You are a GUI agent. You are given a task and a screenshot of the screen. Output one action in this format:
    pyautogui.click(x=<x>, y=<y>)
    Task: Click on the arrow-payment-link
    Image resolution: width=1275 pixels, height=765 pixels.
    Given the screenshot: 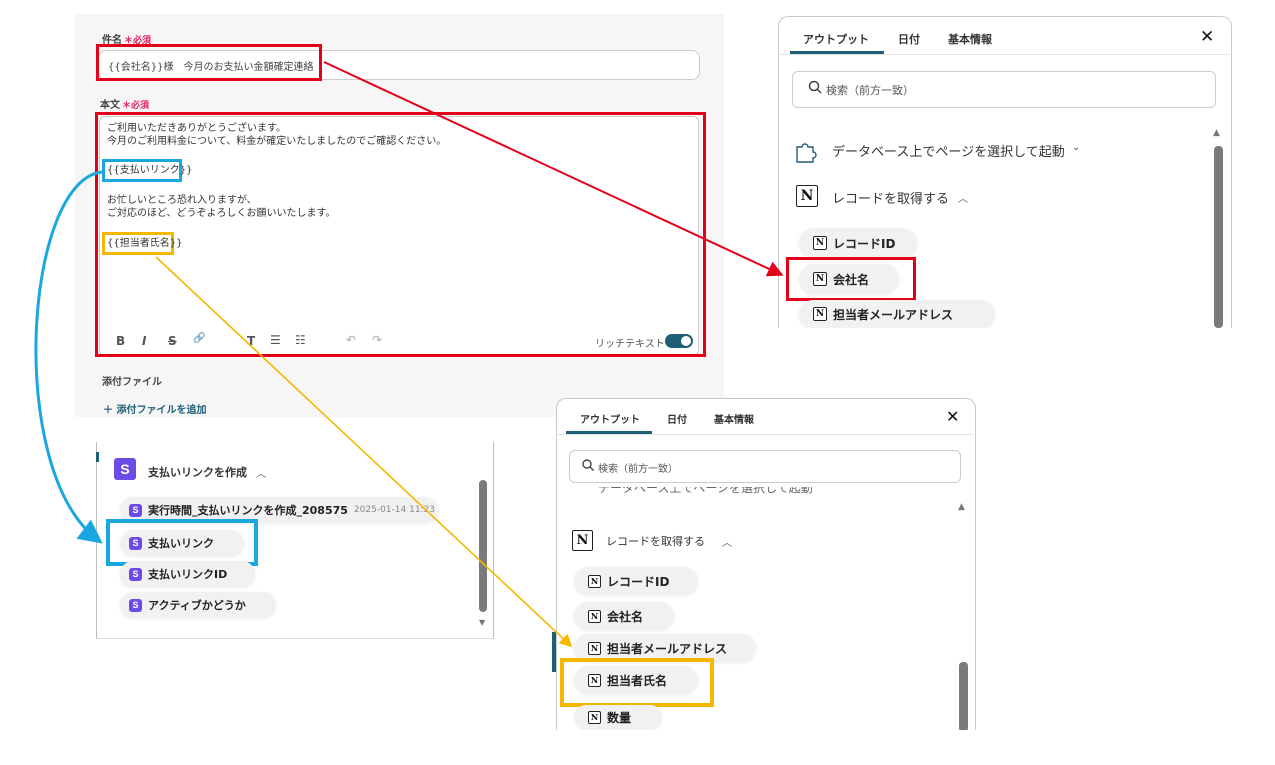 What is the action you would take?
    pyautogui.click(x=68, y=357)
    